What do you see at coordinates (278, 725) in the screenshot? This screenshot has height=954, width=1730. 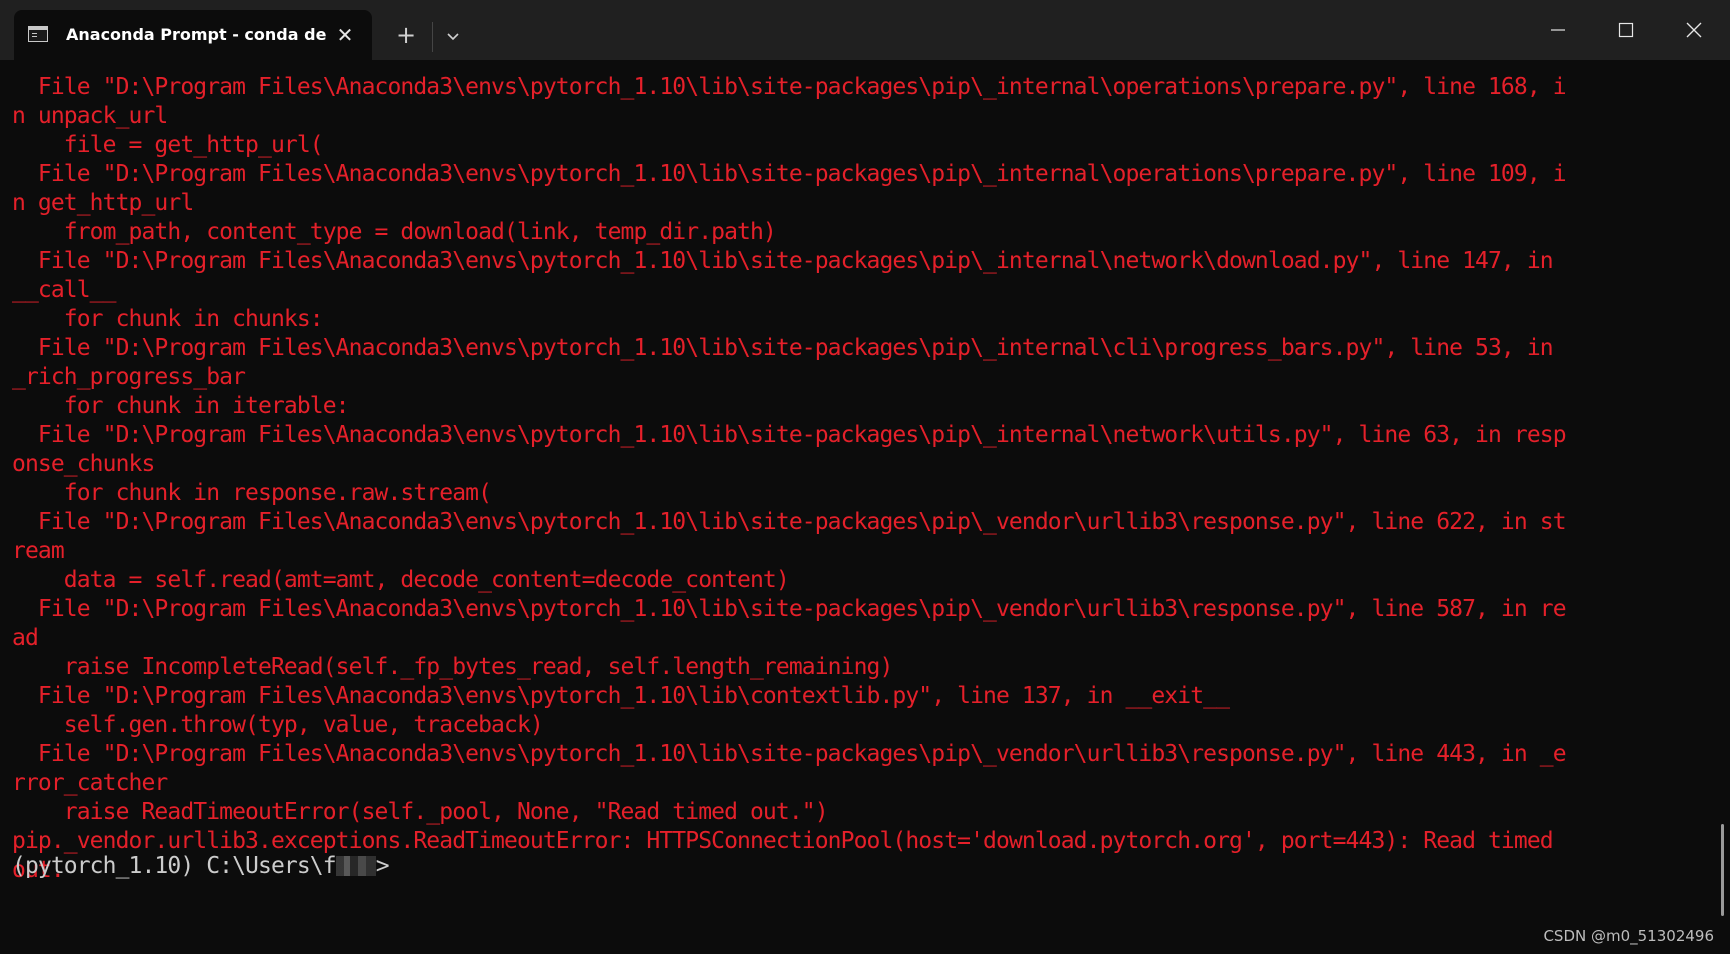 I see `console-line: self.gen.throw(typ, value, traceback)` at bounding box center [278, 725].